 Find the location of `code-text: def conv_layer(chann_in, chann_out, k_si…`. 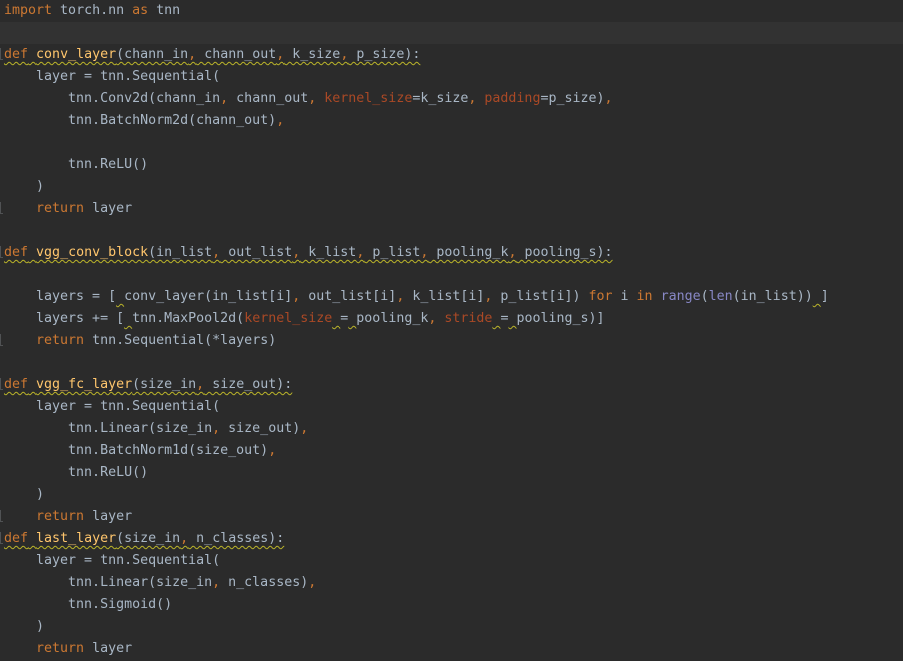

code-text: def conv_layer(chann_in, chann_out, k_si… is located at coordinates (212, 55).